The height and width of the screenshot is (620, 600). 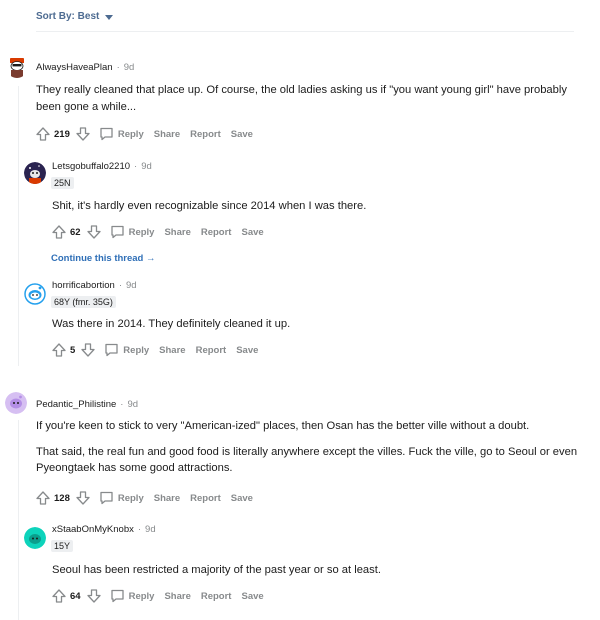 I want to click on arrow-right-icon: →, so click(x=151, y=258).